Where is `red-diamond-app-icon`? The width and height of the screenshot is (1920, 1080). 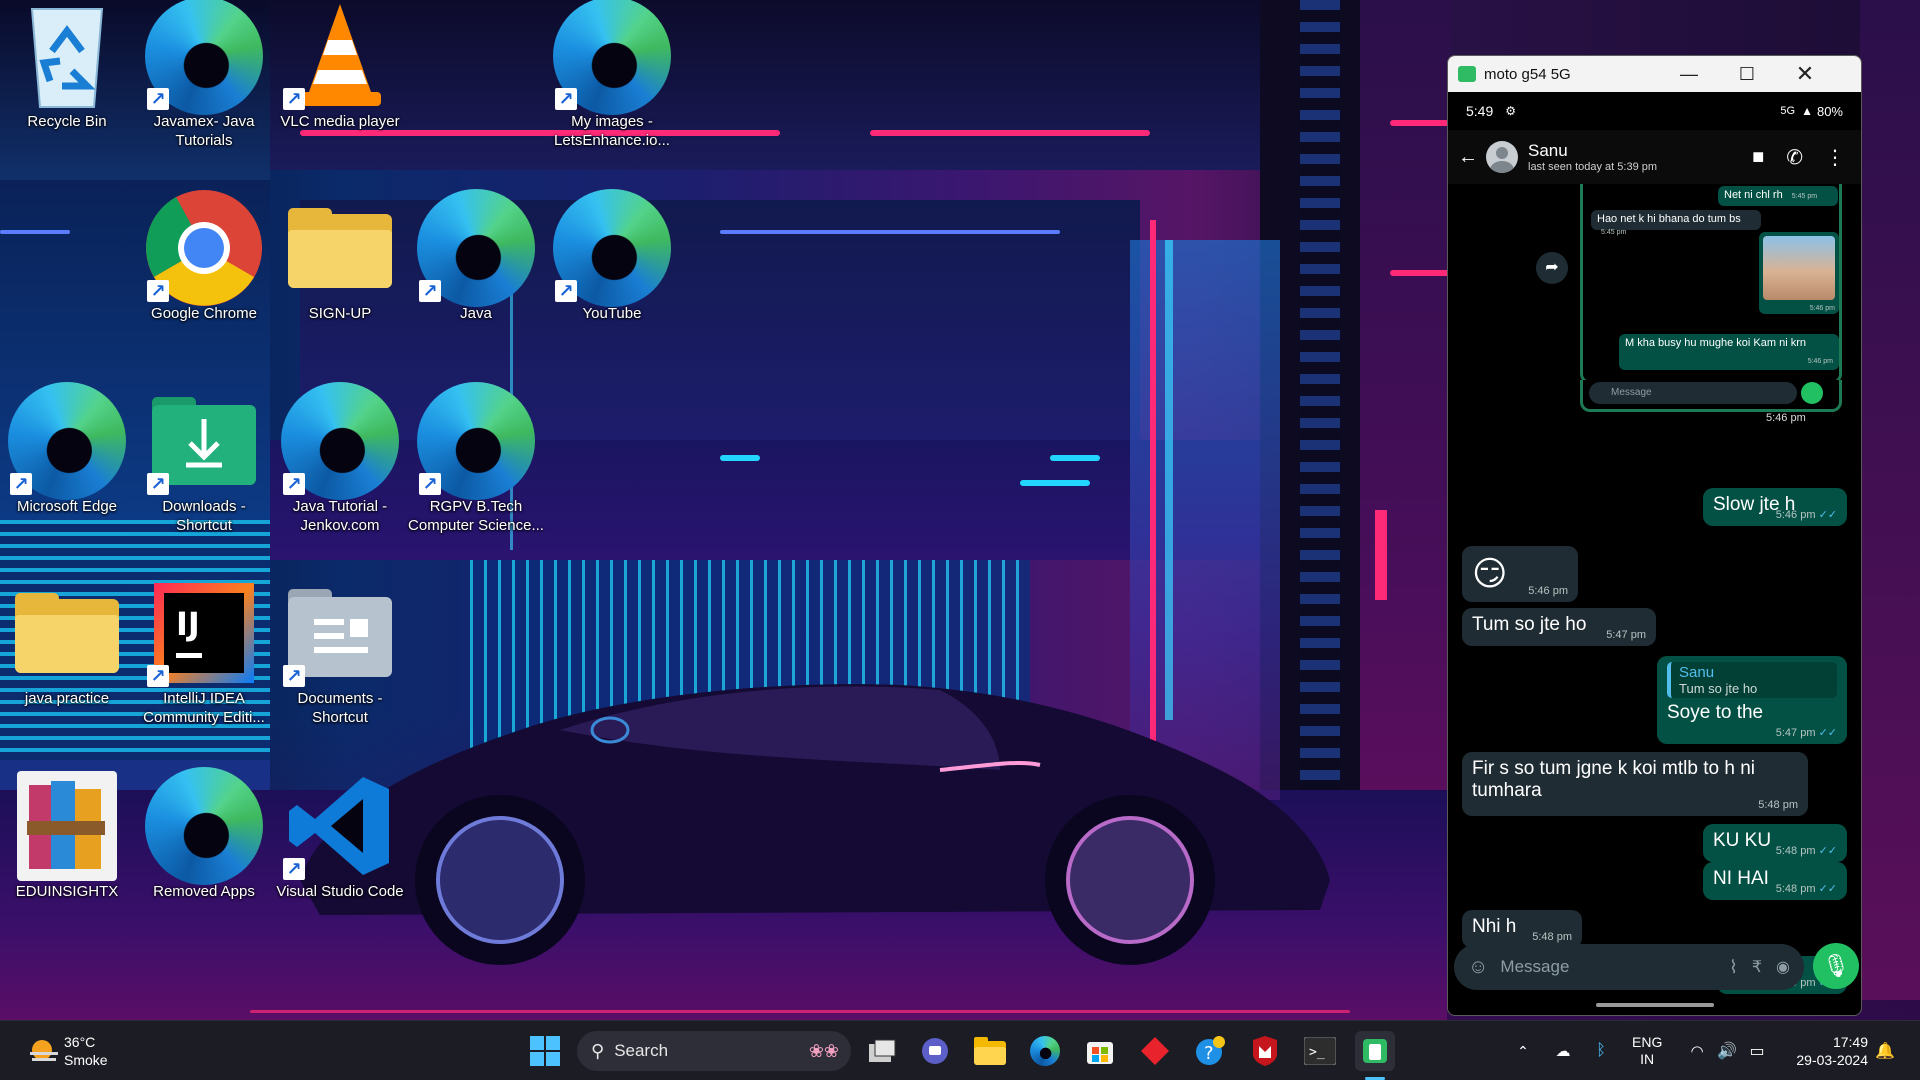 red-diamond-app-icon is located at coordinates (1155, 1051).